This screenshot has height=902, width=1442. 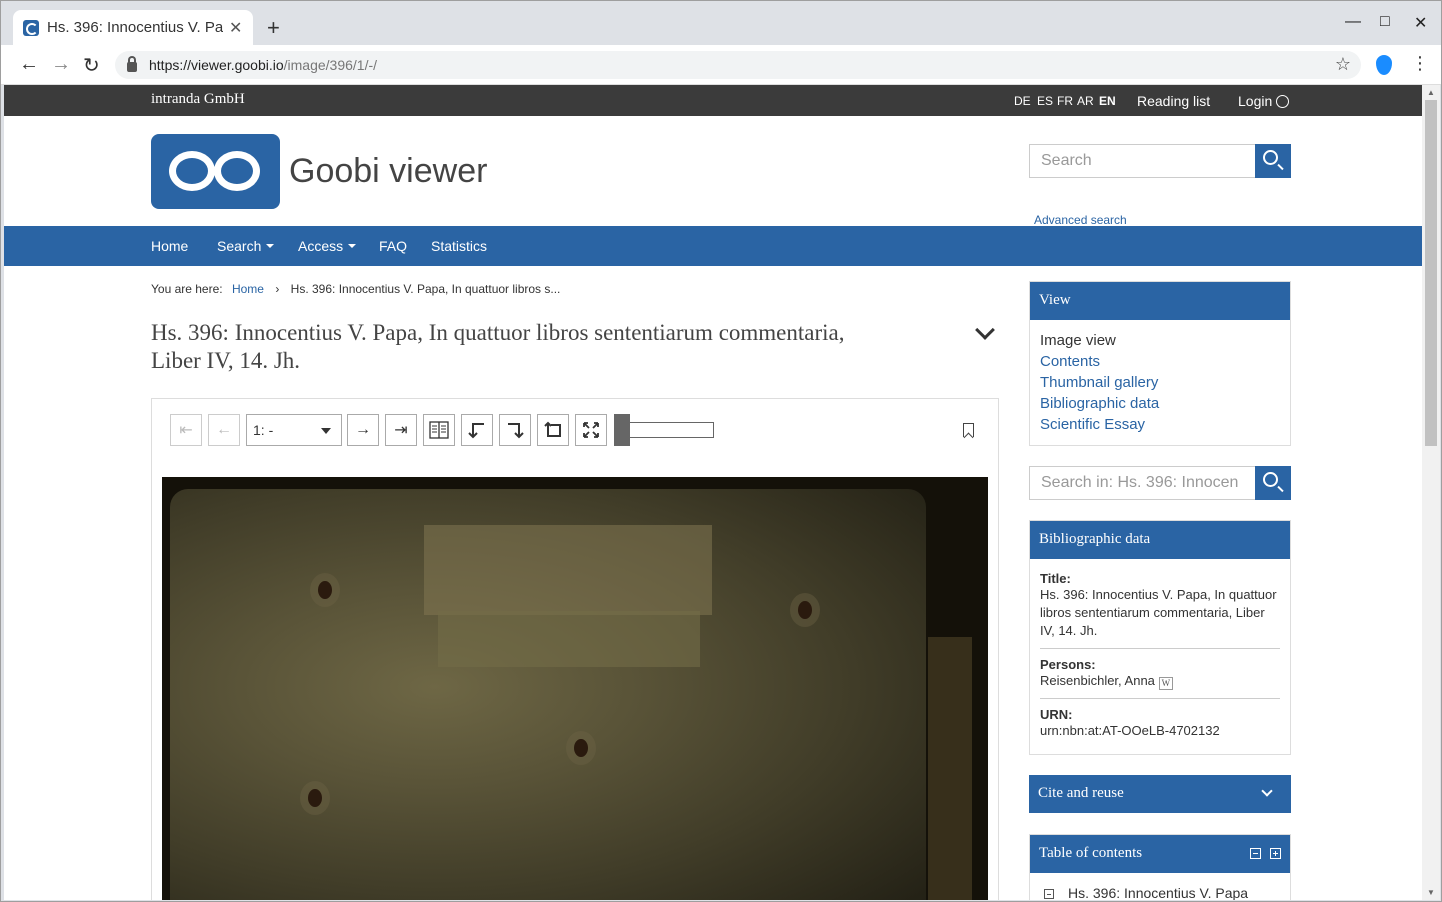 I want to click on urn-value: urn:nbn:at:AT-OOeLB-4702132, so click(x=1130, y=730).